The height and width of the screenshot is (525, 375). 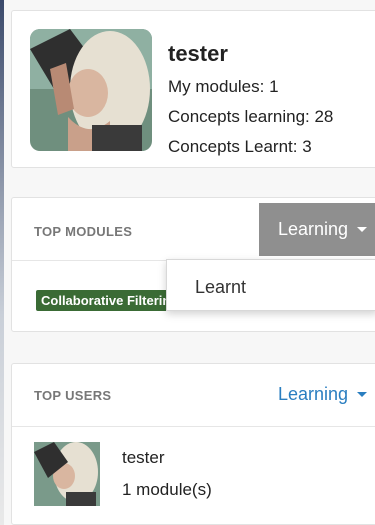 What do you see at coordinates (73, 395) in the screenshot?
I see `top-users-title: TOP USERS` at bounding box center [73, 395].